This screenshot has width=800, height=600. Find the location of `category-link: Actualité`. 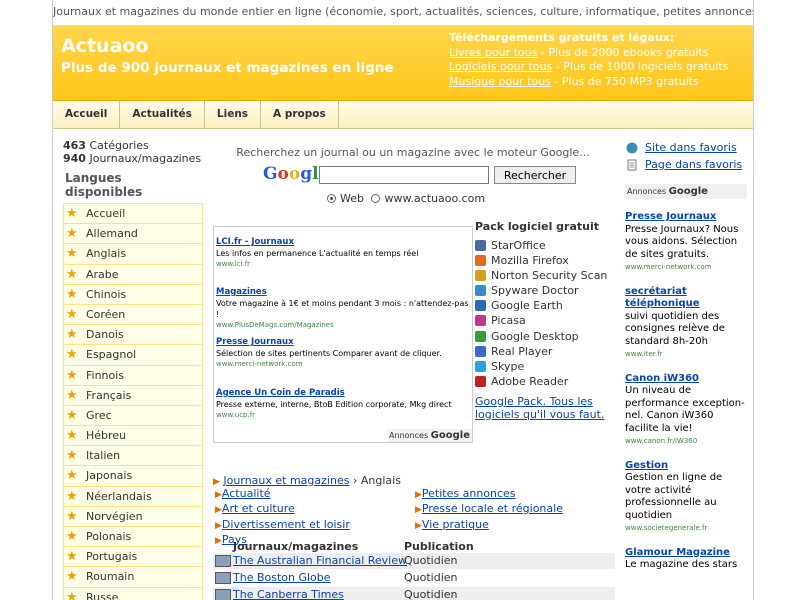

category-link: Actualité is located at coordinates (246, 493).